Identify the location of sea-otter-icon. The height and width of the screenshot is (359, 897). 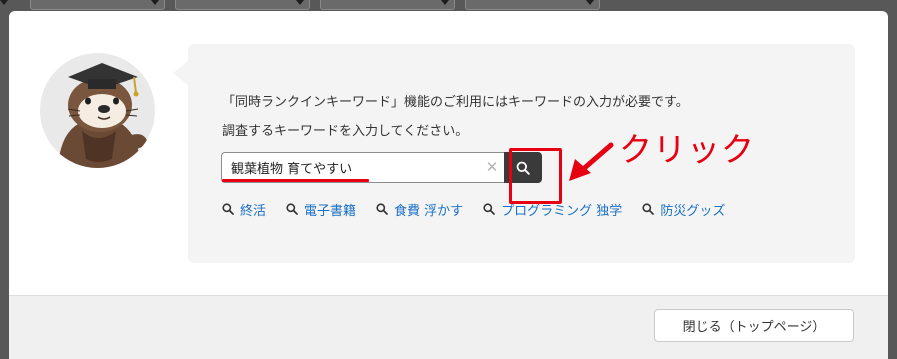
(103, 115).